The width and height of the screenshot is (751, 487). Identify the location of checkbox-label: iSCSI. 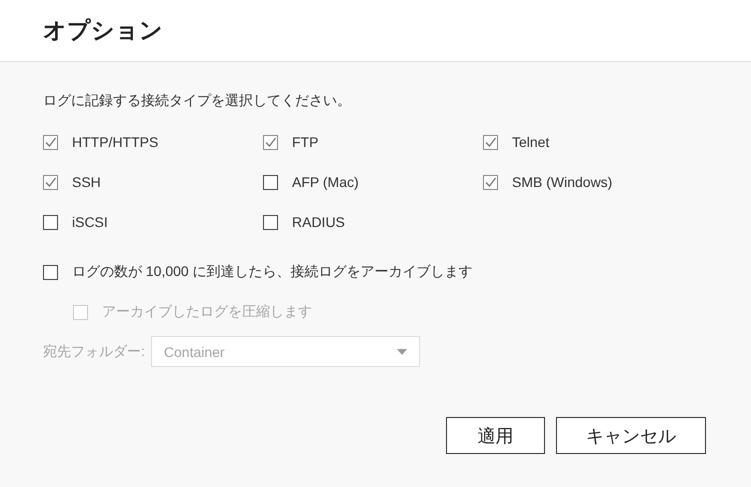
(75, 222).